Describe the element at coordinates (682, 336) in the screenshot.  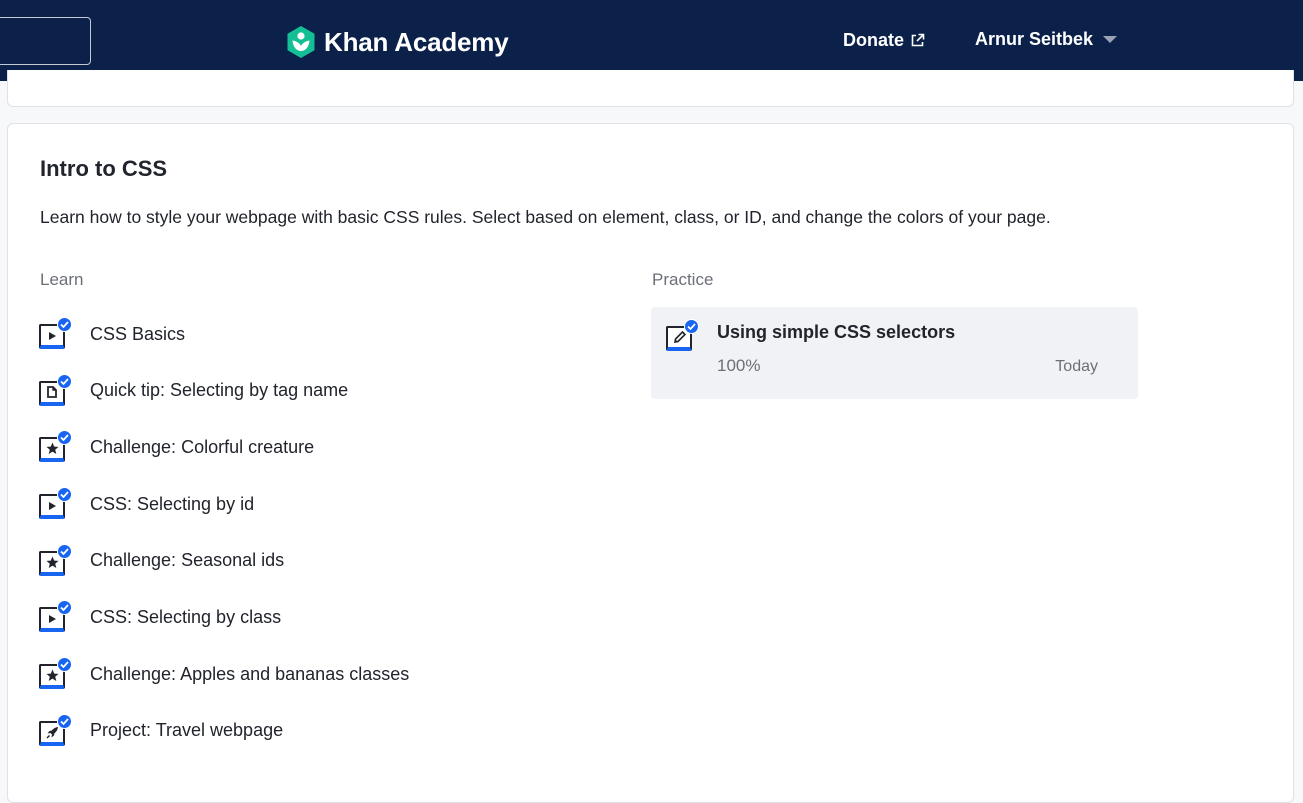
I see `pencil-icon` at that location.